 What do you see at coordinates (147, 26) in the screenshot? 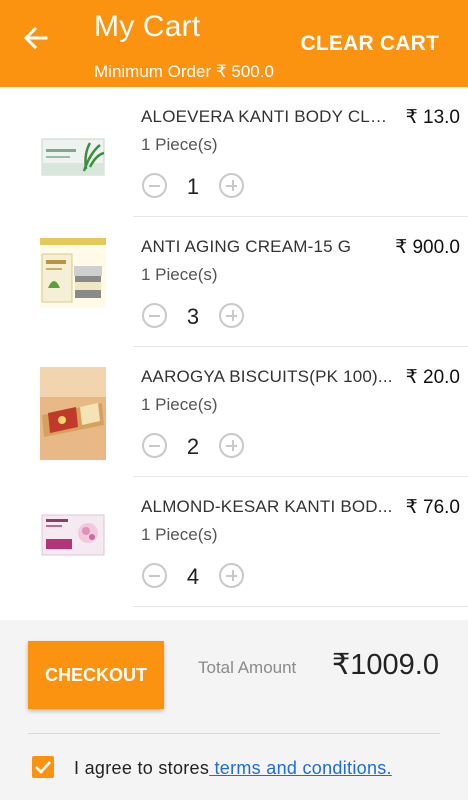
I see `page-title: My Cart` at bounding box center [147, 26].